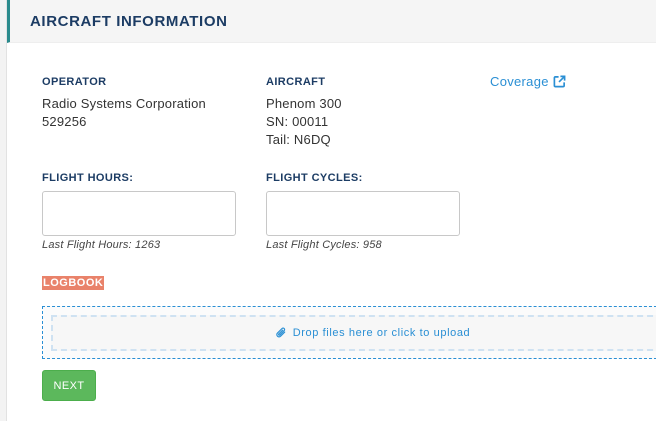 The width and height of the screenshot is (656, 421). I want to click on file-dropzone: Drop files here or click to upload, so click(349, 332).